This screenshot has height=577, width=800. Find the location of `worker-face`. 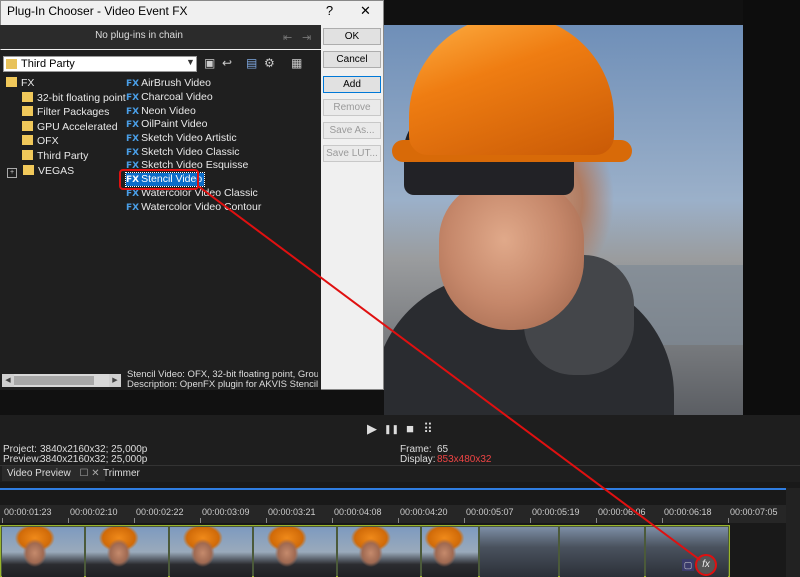

worker-face is located at coordinates (511, 255).